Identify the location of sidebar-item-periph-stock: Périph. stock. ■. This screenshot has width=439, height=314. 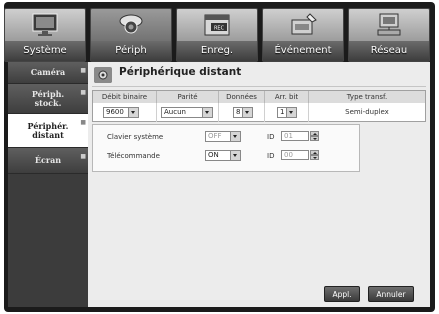
(48, 99).